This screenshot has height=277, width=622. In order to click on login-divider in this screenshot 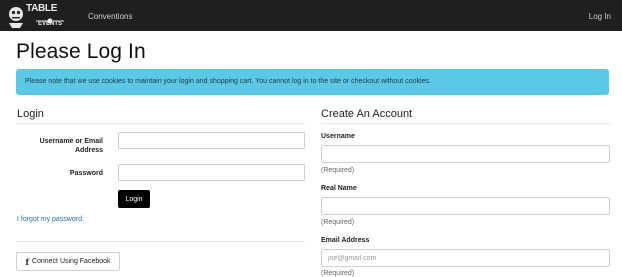, I will do `click(160, 123)`.